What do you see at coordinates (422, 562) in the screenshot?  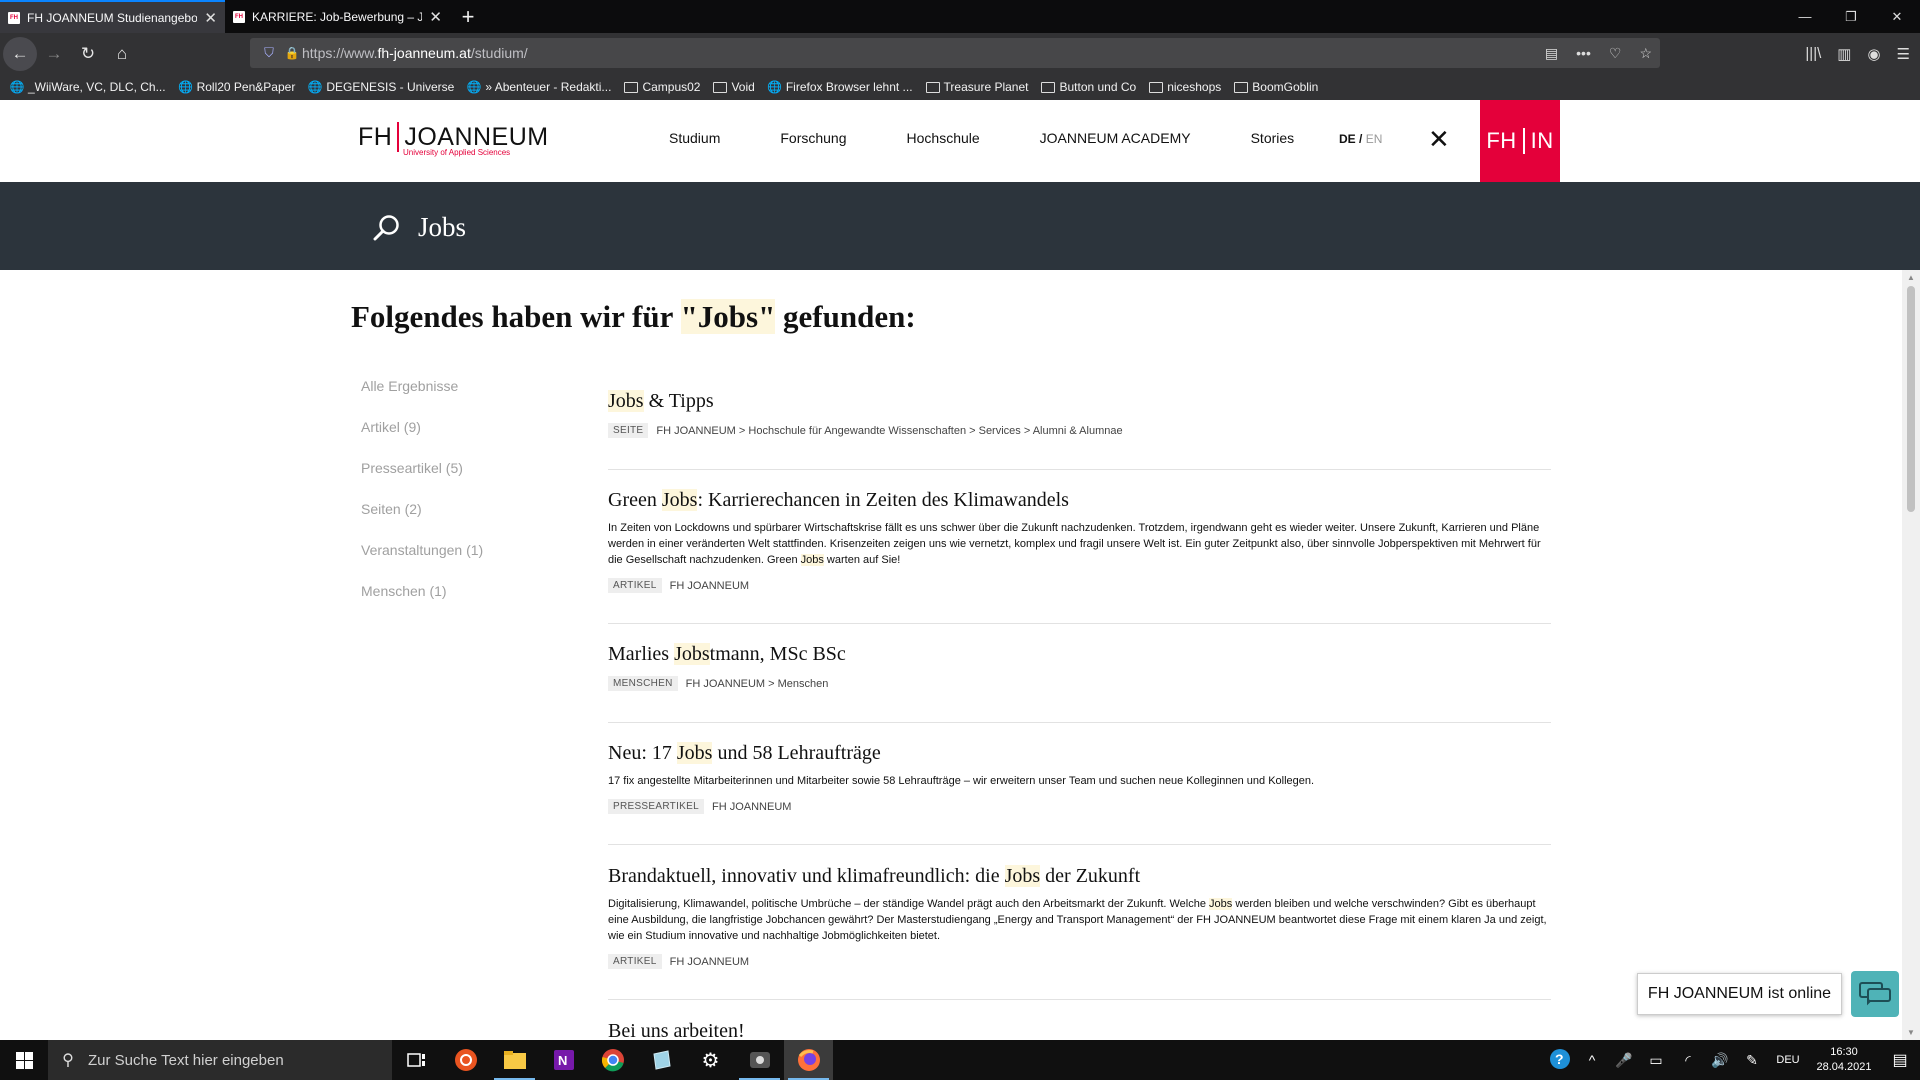 I see `filter-veranstaltungen: Veranstaltungen (1)` at bounding box center [422, 562].